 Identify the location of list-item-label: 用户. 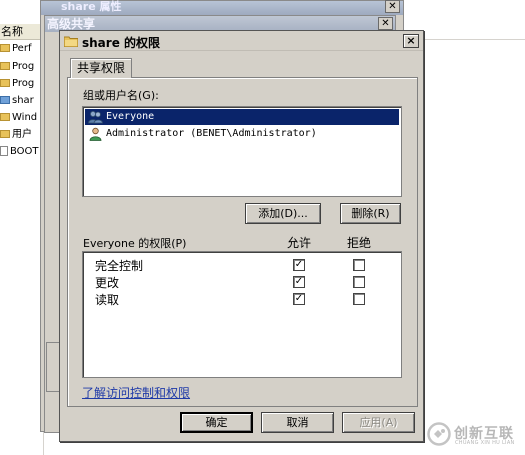
(22, 134).